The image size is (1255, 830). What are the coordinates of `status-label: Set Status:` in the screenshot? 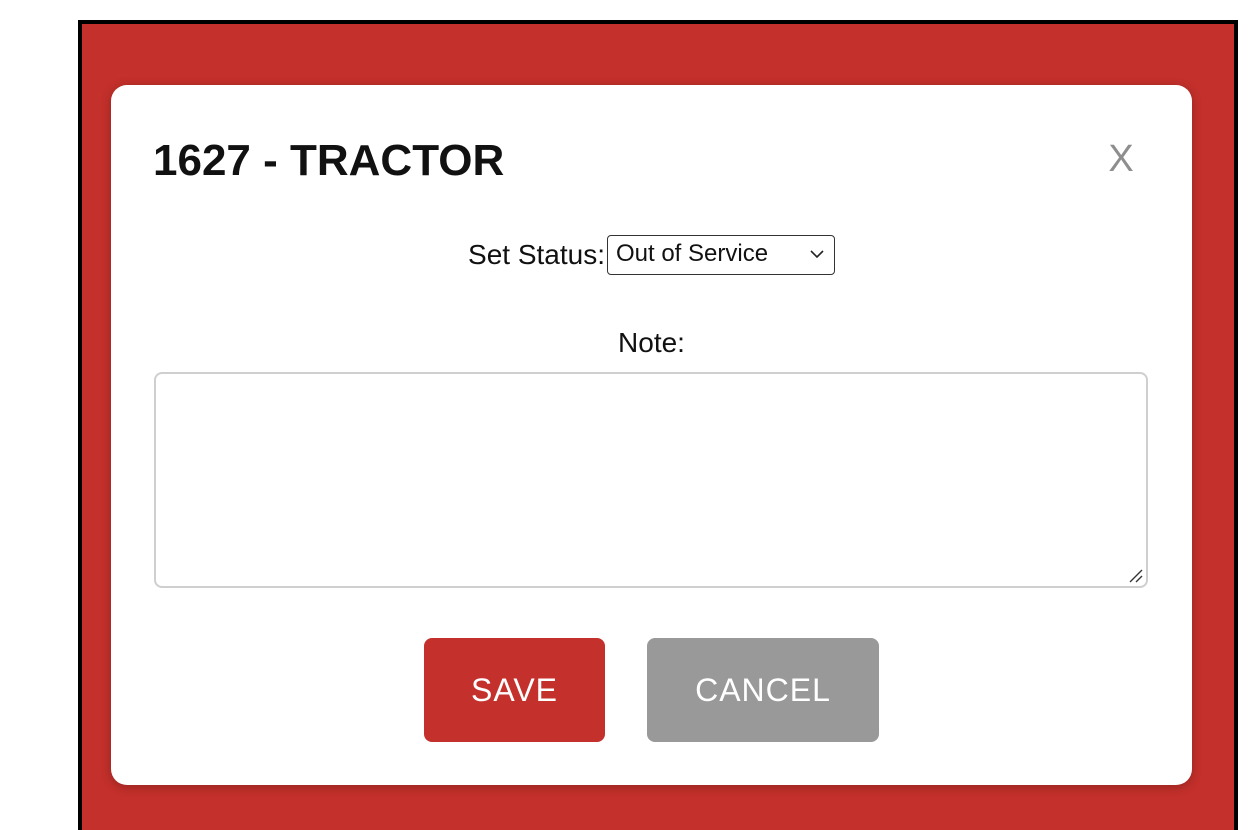 It's located at (536, 254).